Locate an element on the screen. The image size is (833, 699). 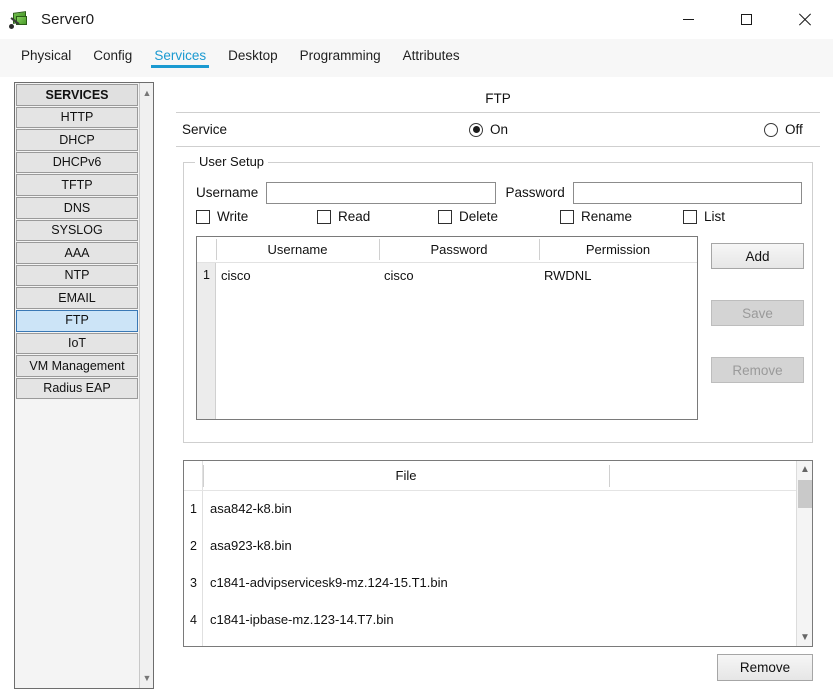
users-column-permission: Permission is located at coordinates (618, 249).